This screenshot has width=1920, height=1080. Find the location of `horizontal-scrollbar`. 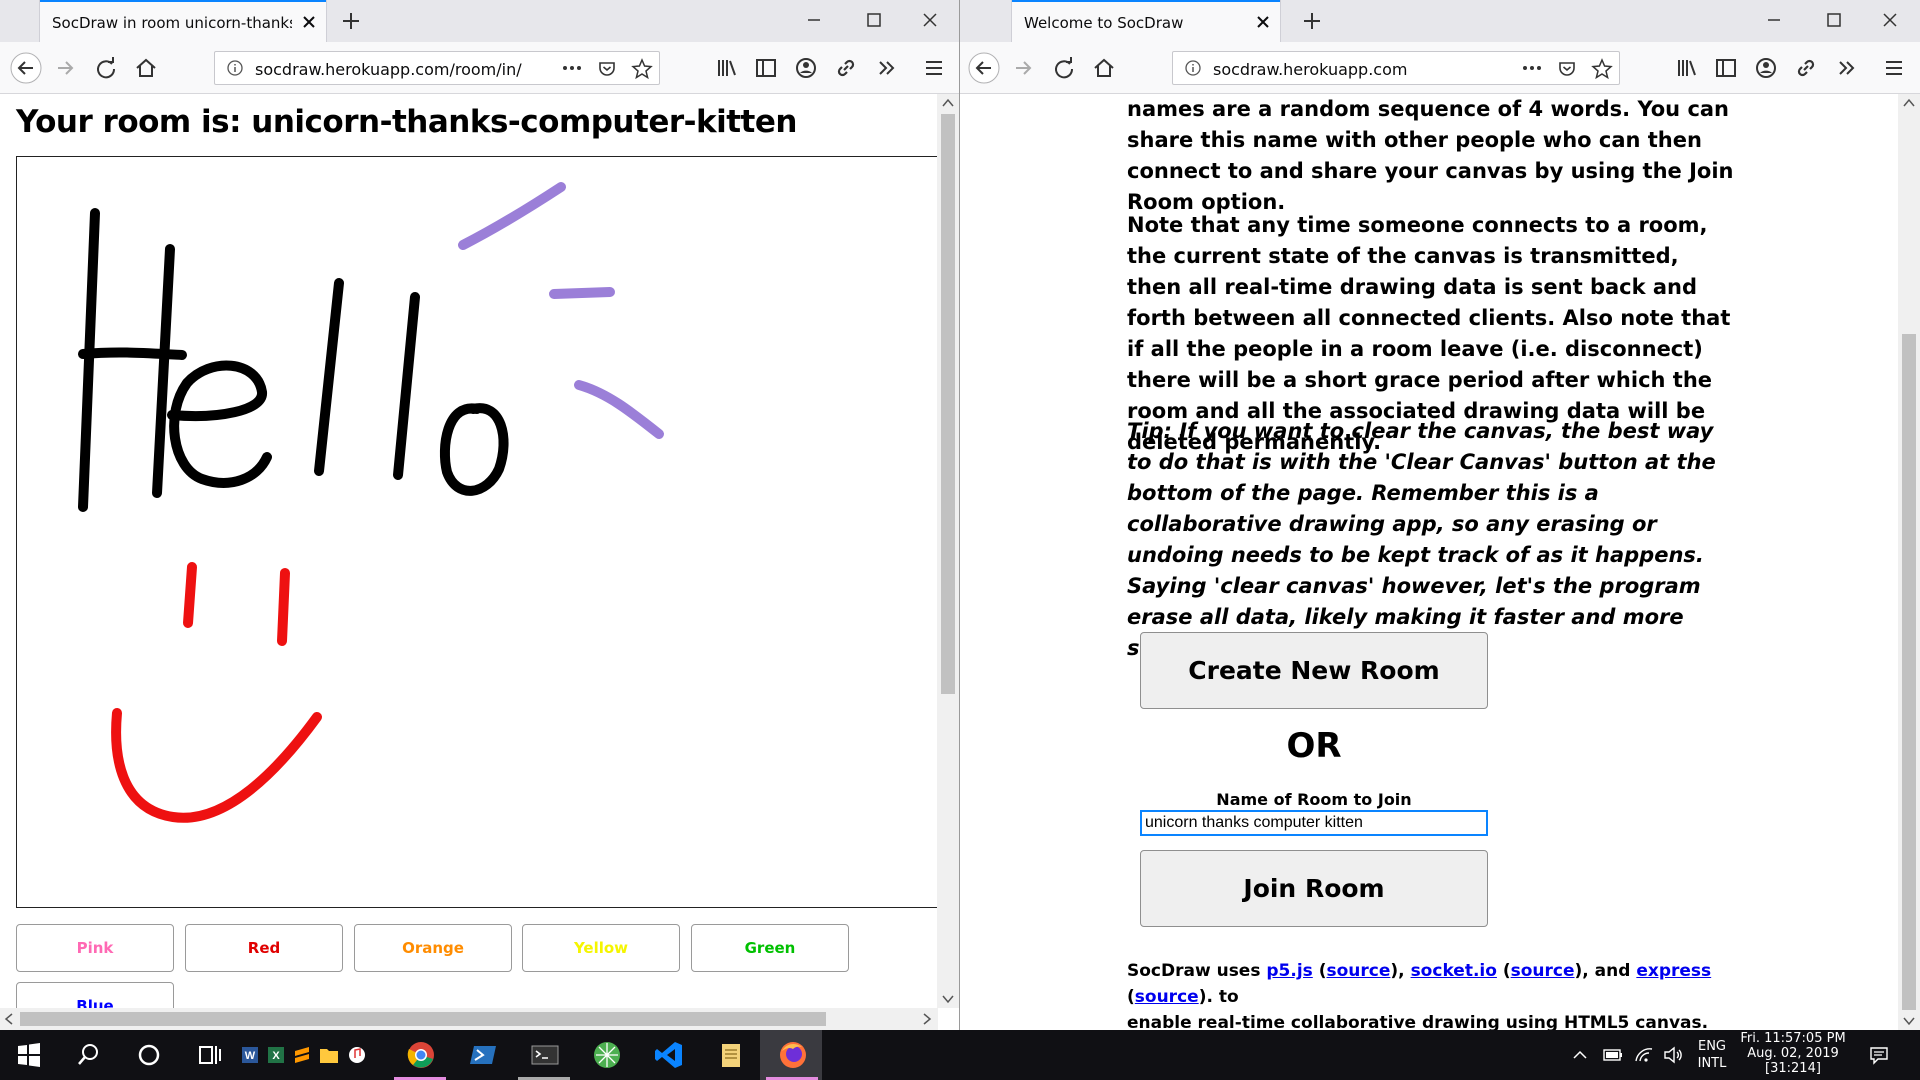

horizontal-scrollbar is located at coordinates (469, 1019).